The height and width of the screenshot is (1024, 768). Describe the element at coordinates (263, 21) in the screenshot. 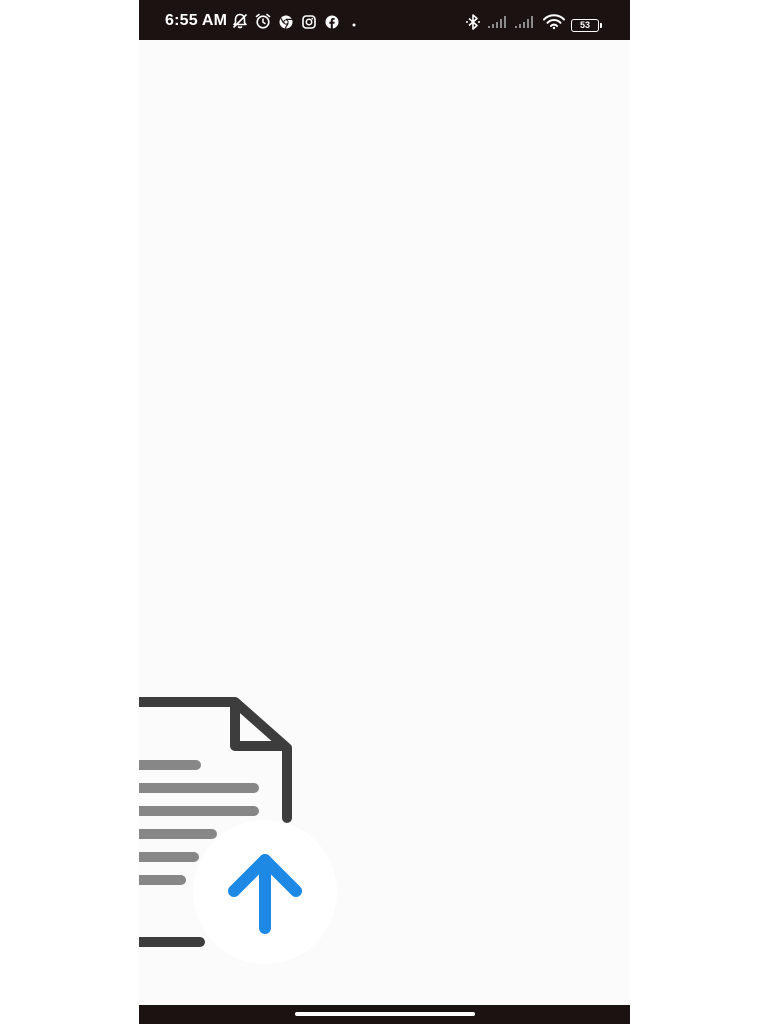

I see `alarm-icon` at that location.